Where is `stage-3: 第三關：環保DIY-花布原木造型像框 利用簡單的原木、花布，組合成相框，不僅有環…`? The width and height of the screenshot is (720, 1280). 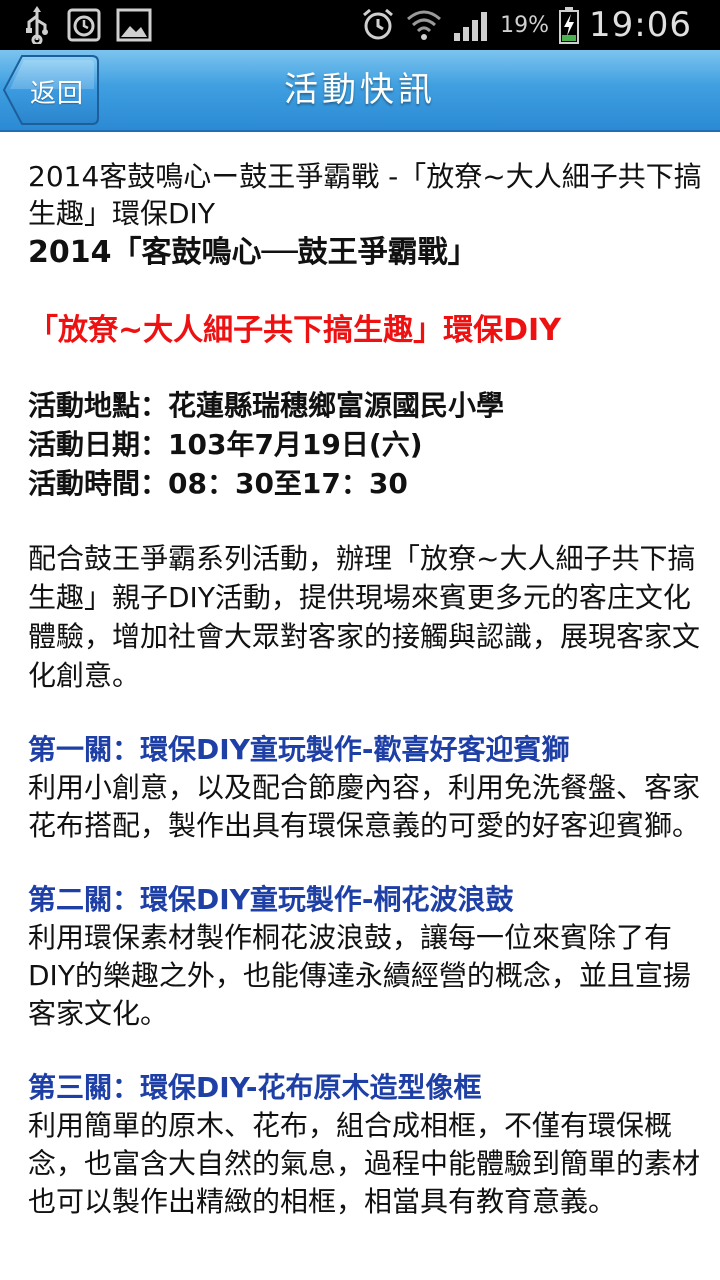
stage-3: 第三關：環保DIY-花布原木造型像框 利用簡單的原木、花布，組合成相框，不僅有環… is located at coordinates (366, 1145).